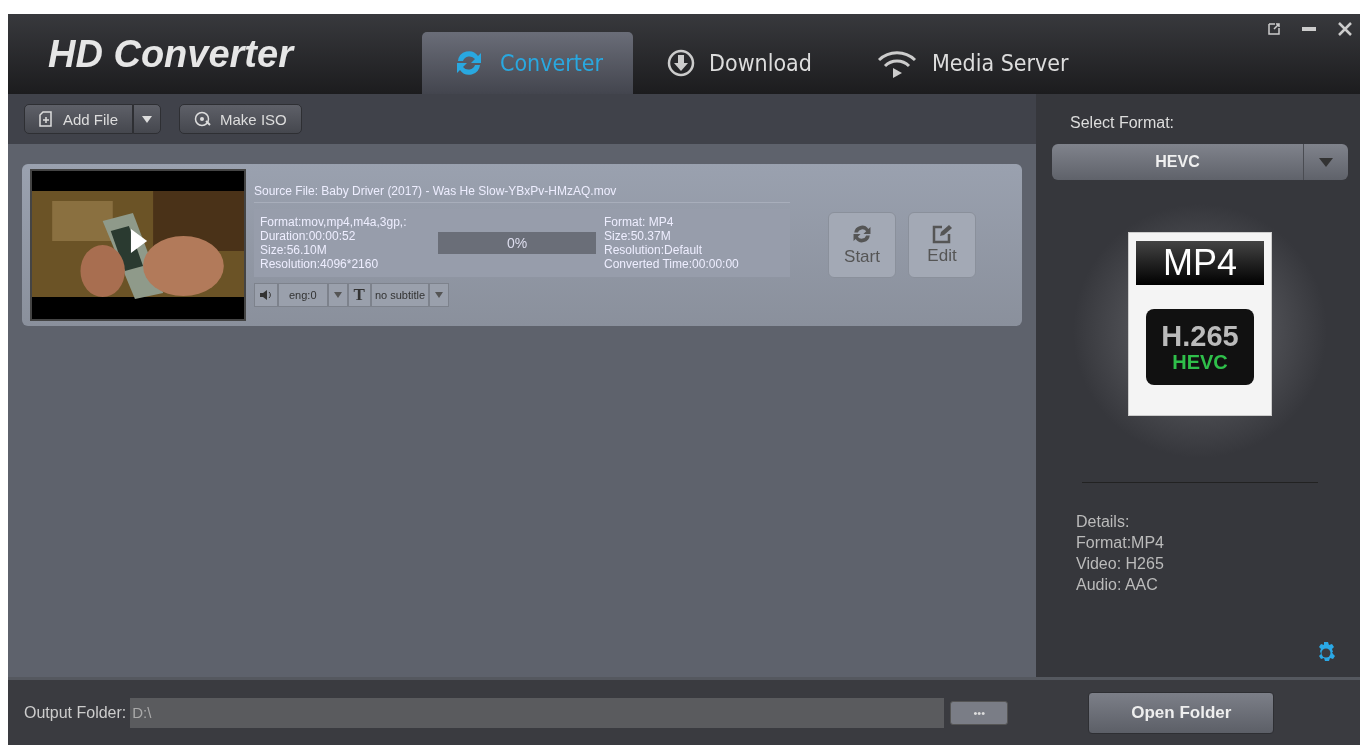  What do you see at coordinates (1200, 335) in the screenshot?
I see `codec-label: H.265` at bounding box center [1200, 335].